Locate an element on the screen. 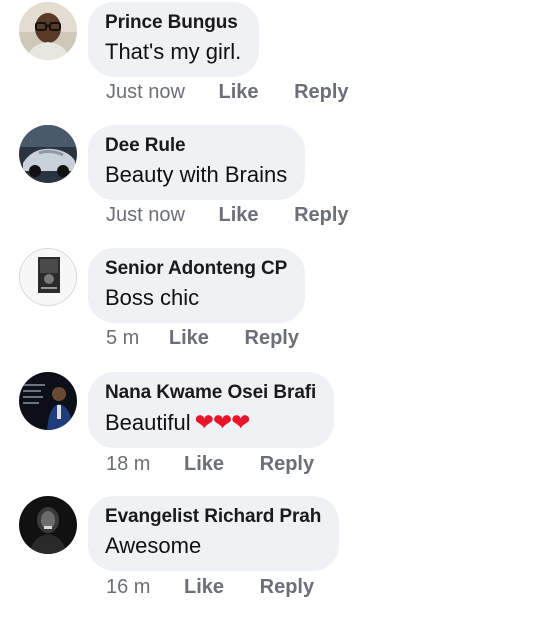 Image resolution: width=540 pixels, height=619 pixels. comment-text-body: Beautiful is located at coordinates (148, 422).